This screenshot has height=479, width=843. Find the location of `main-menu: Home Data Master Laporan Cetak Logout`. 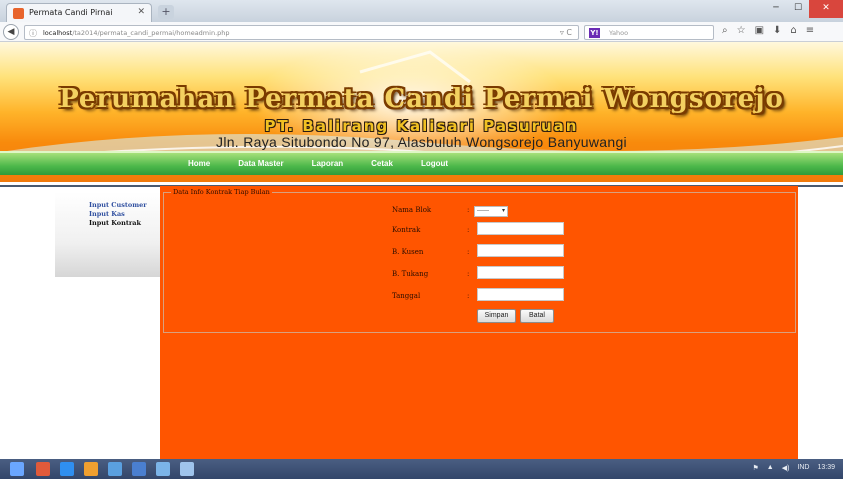

main-menu: Home Data Master Laporan Cetak Logout is located at coordinates (332, 163).